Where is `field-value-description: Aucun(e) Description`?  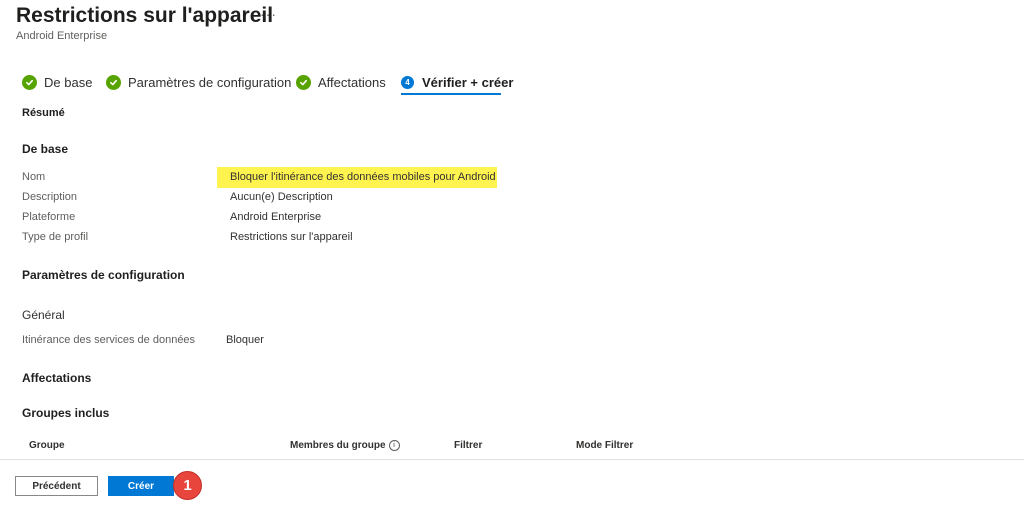
field-value-description: Aucun(e) Description is located at coordinates (281, 197).